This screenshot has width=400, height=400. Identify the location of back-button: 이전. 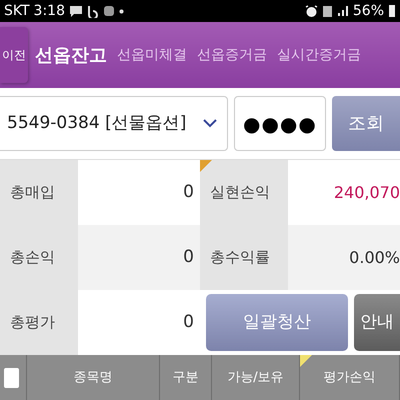
(14, 55).